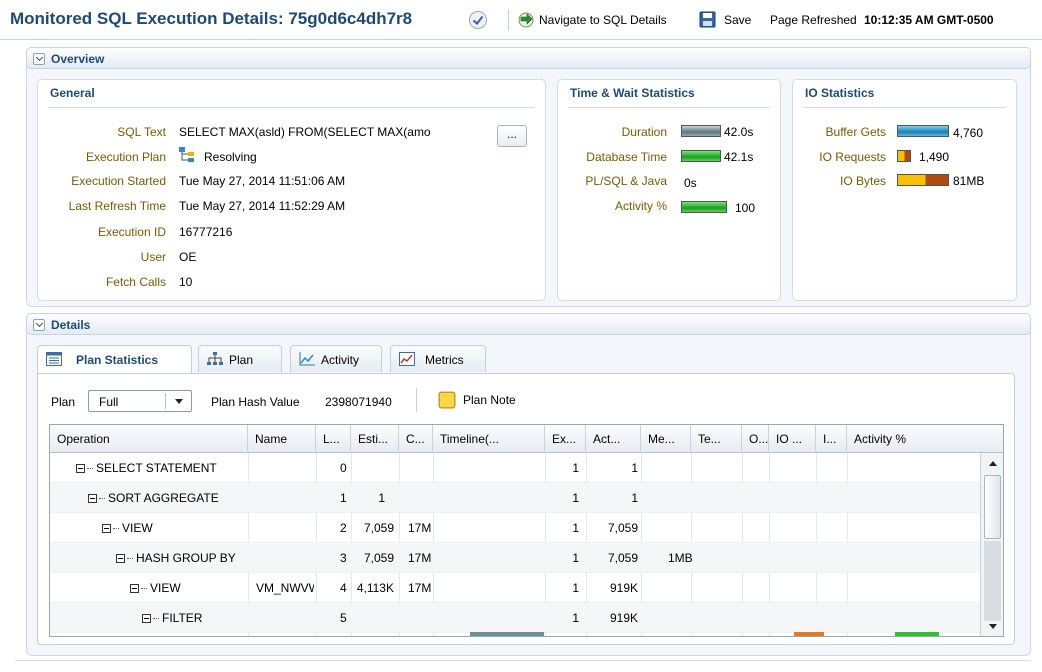  What do you see at coordinates (255, 402) in the screenshot?
I see `plan-hash-label: Plan Hash Value` at bounding box center [255, 402].